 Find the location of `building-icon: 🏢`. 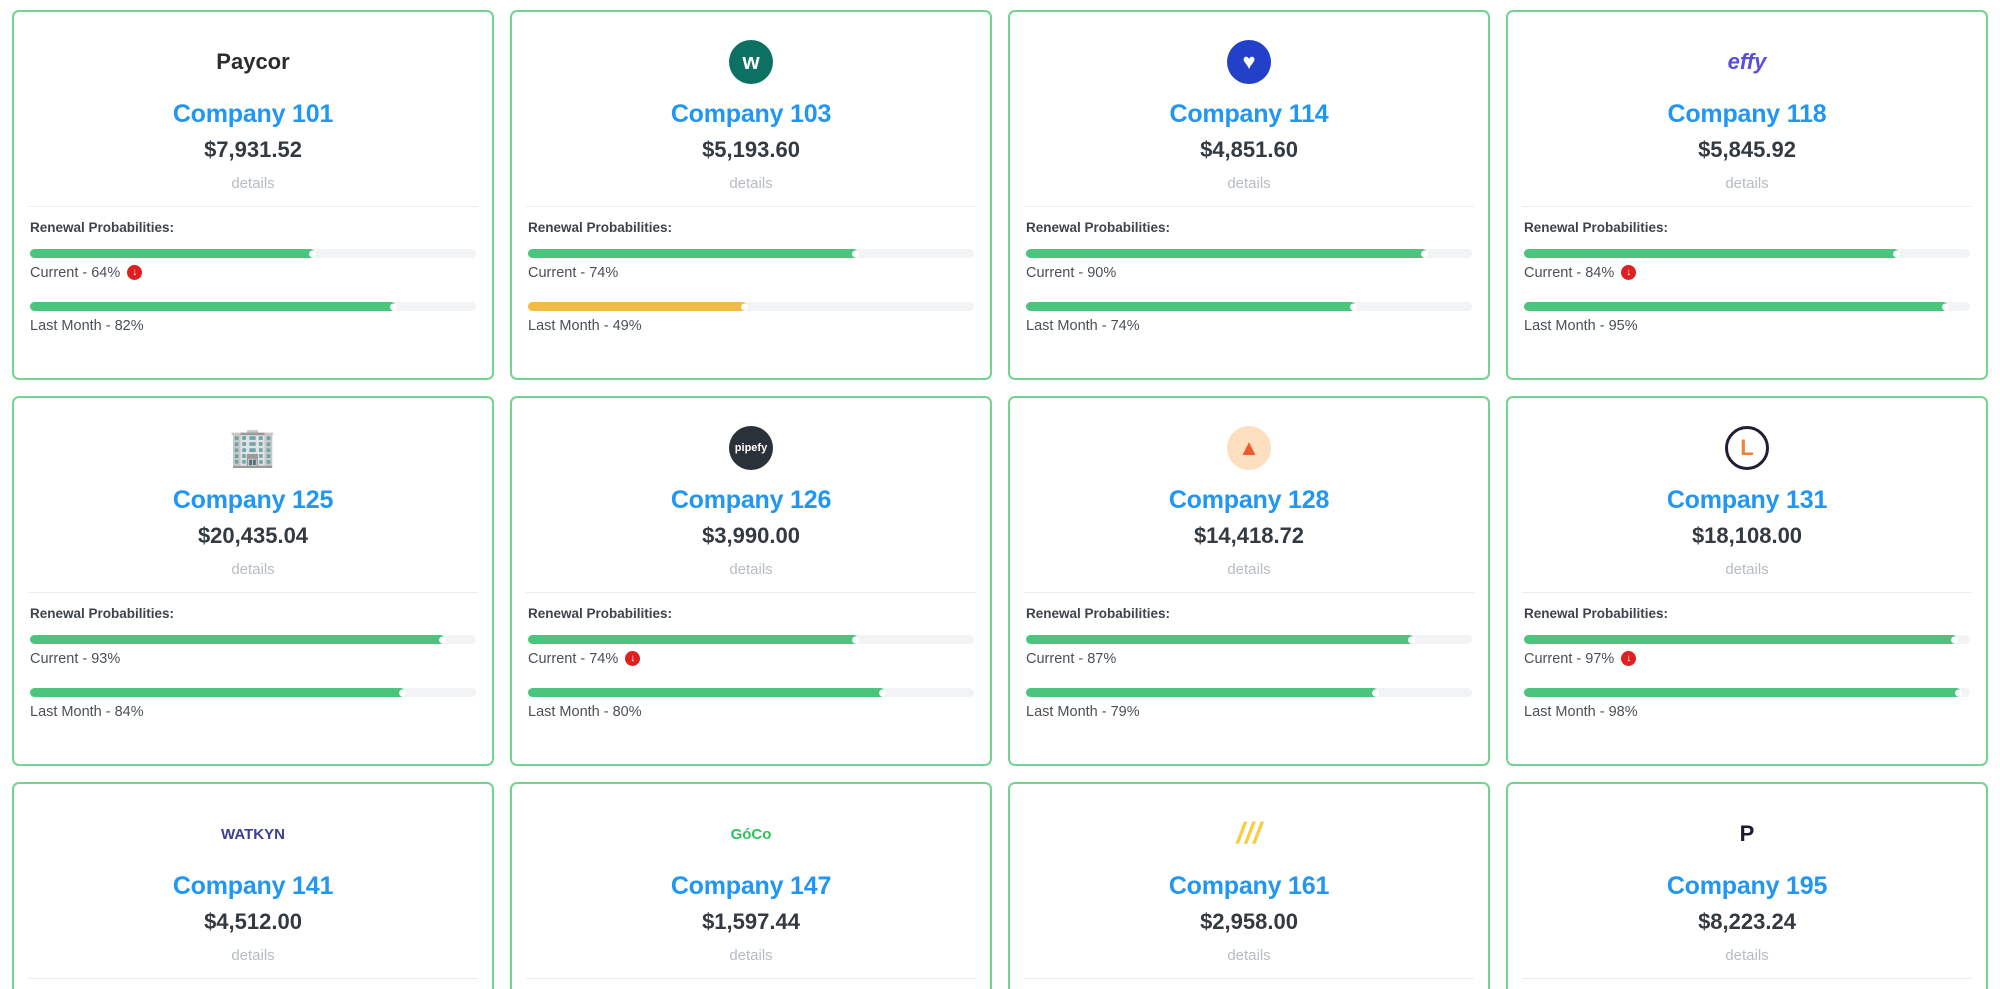

building-icon: 🏢 is located at coordinates (253, 448).